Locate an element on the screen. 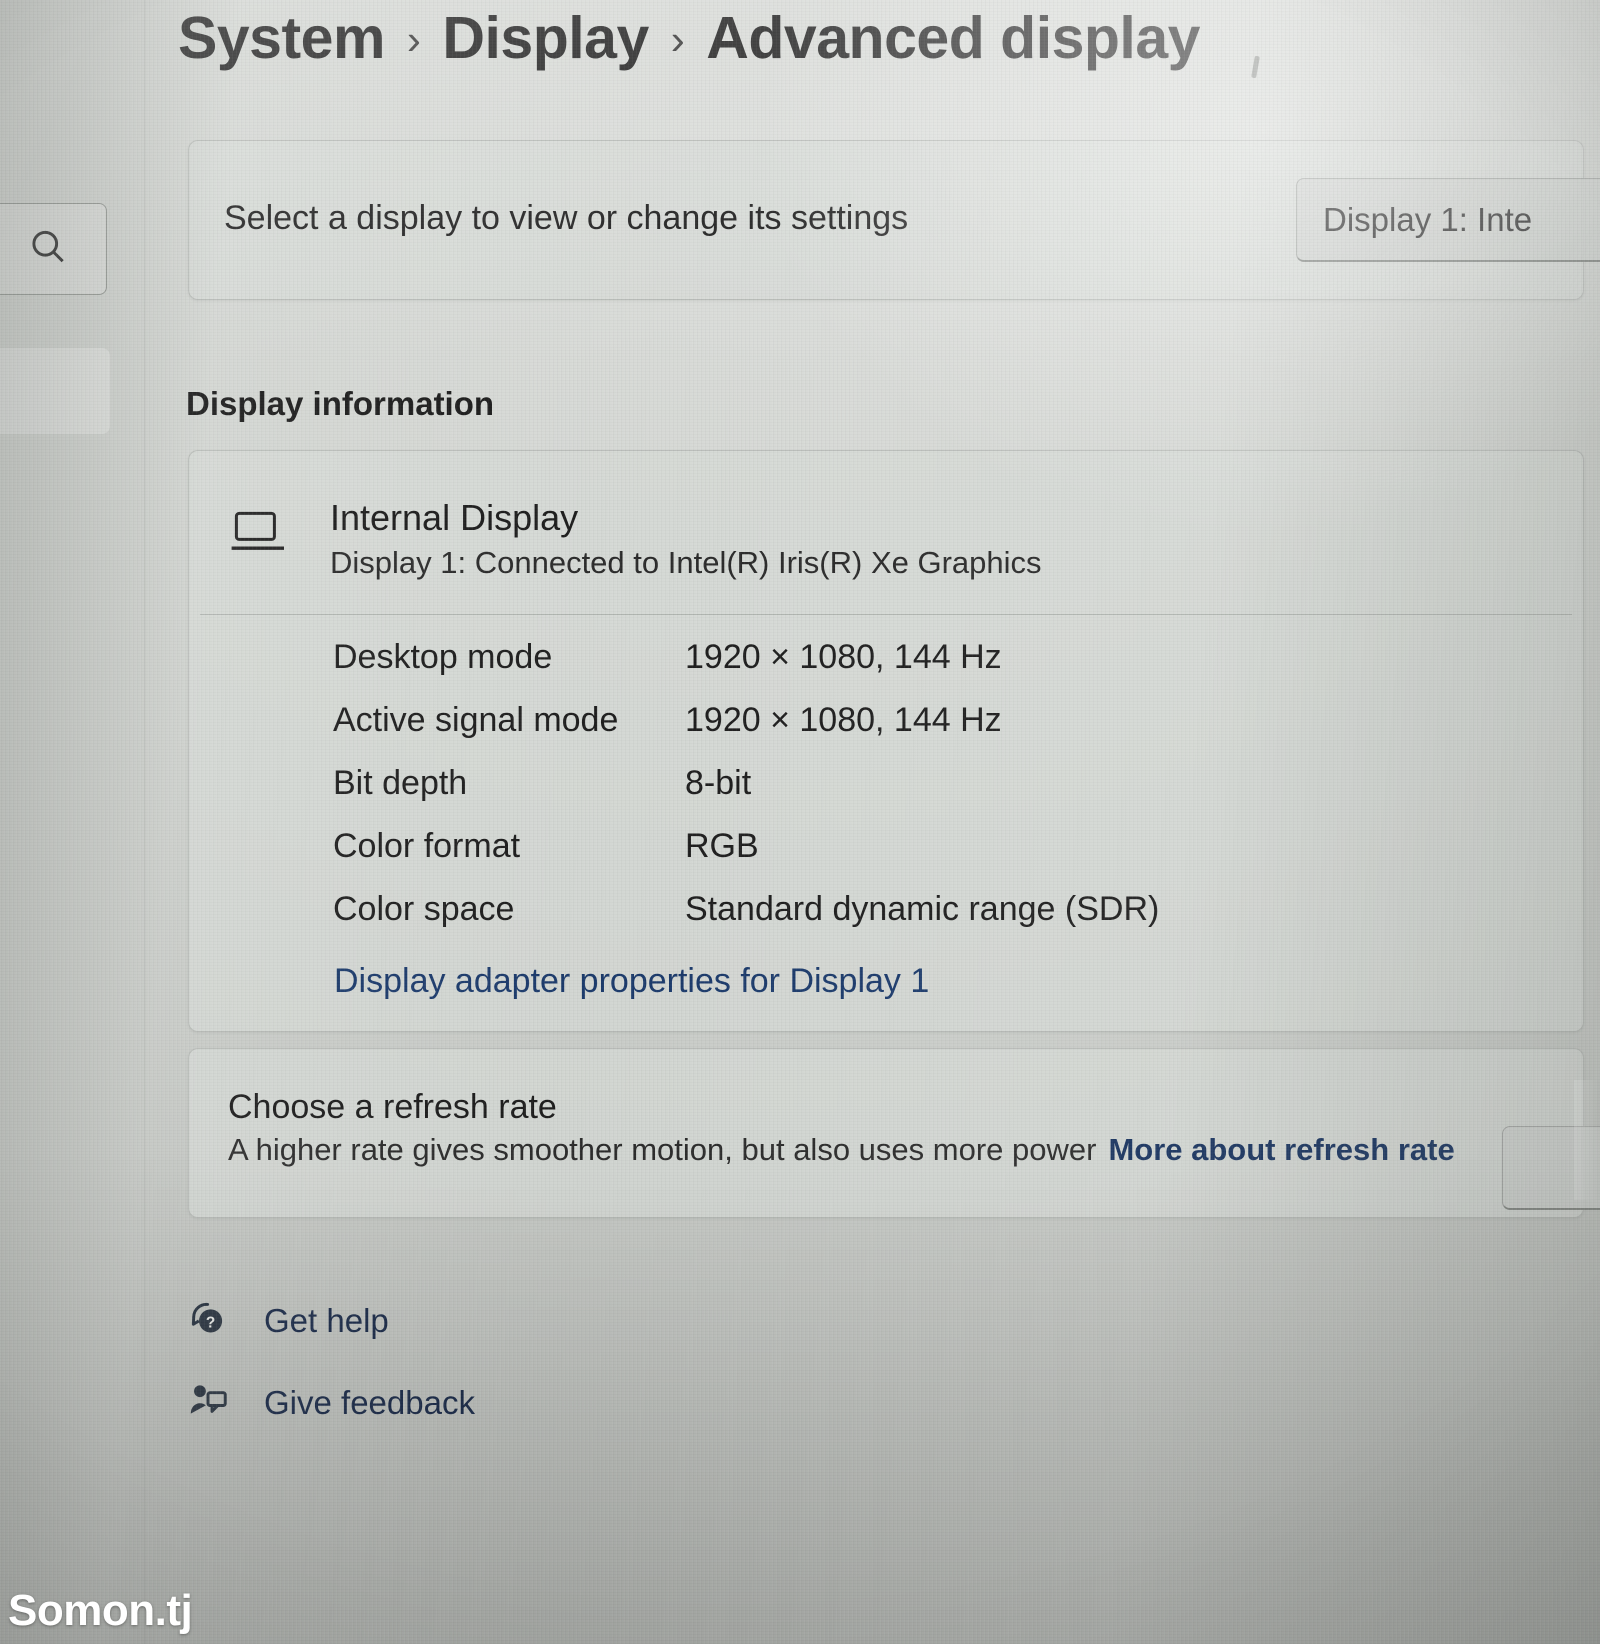  spec-key: Desktop mode is located at coordinates (443, 657).